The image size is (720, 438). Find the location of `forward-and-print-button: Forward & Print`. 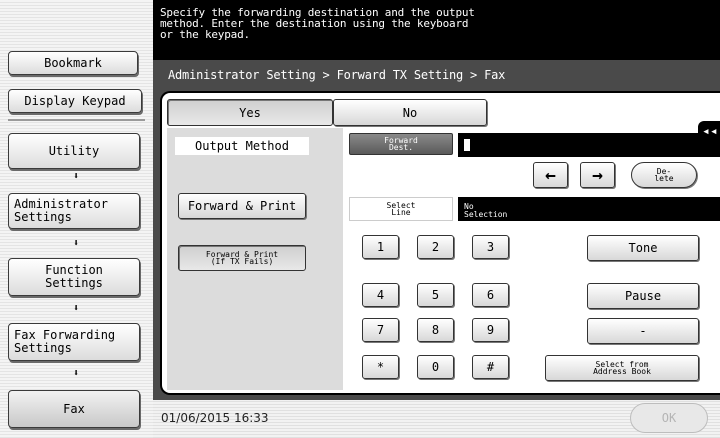

forward-and-print-button: Forward & Print is located at coordinates (242, 206).